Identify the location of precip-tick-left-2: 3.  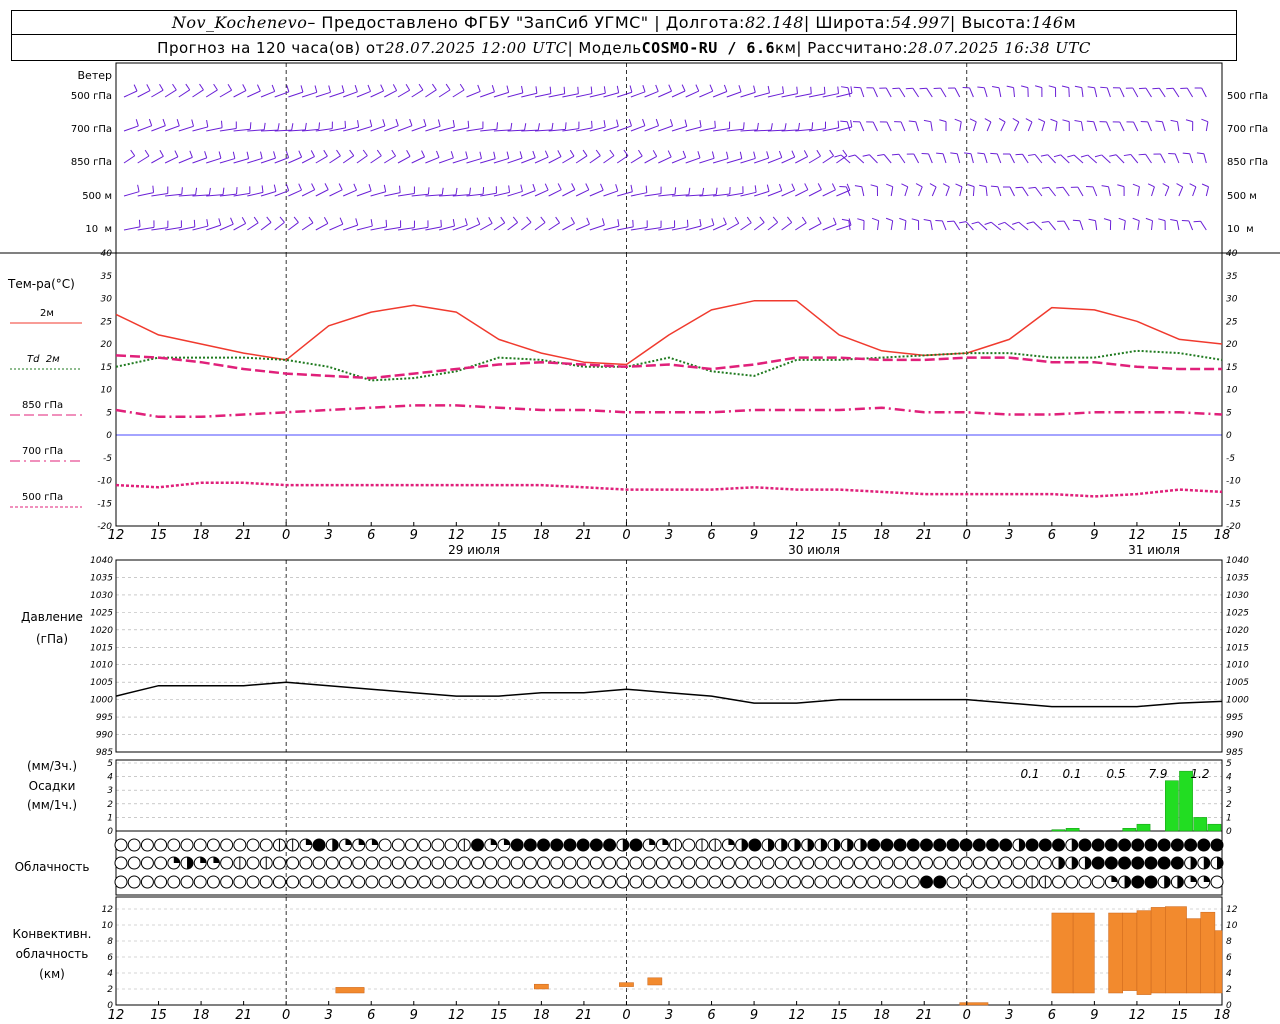
(110, 791).